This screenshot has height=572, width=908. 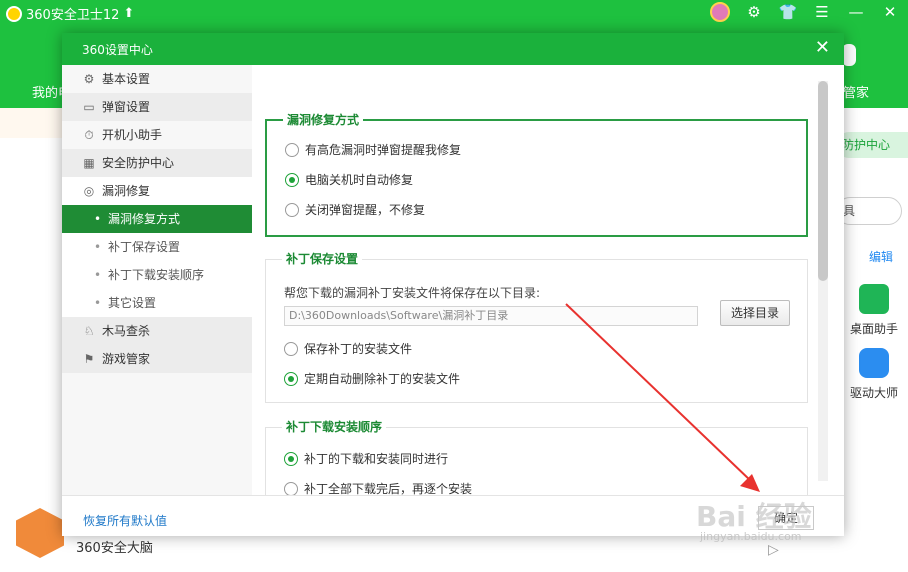 I want to click on sidebar-sub-fix-method: 漏洞修复方式, so click(x=157, y=219).